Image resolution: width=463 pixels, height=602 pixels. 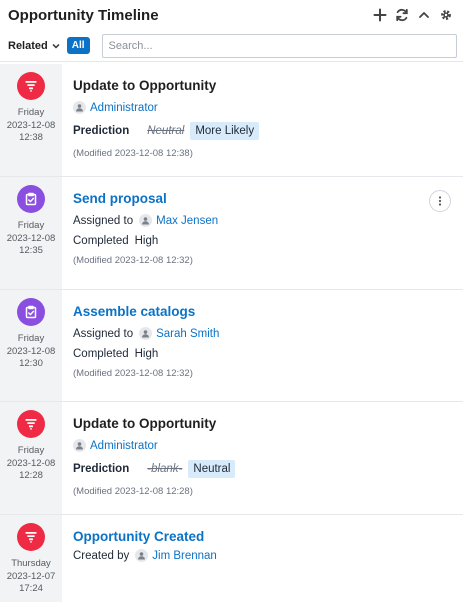 What do you see at coordinates (31, 475) in the screenshot?
I see `entry-time: 12:28` at bounding box center [31, 475].